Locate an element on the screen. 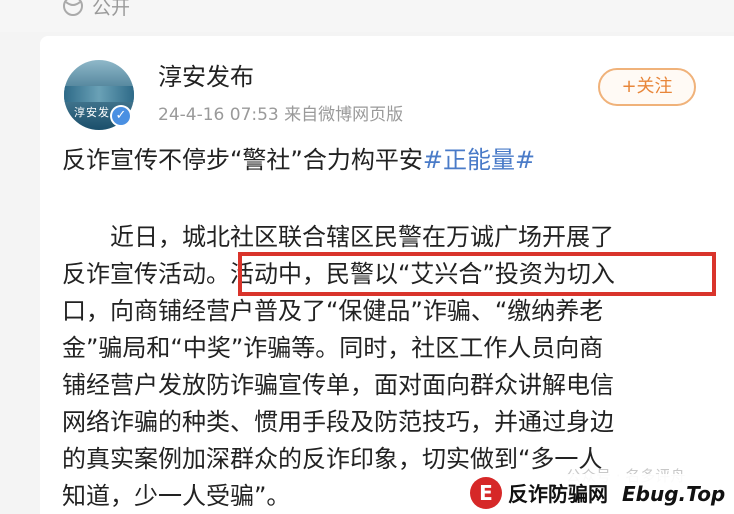 This screenshot has height=514, width=734. body-line: 口，向商铺经营户普及了“保健品”诈骗、“缴纳养老 is located at coordinates (333, 311).